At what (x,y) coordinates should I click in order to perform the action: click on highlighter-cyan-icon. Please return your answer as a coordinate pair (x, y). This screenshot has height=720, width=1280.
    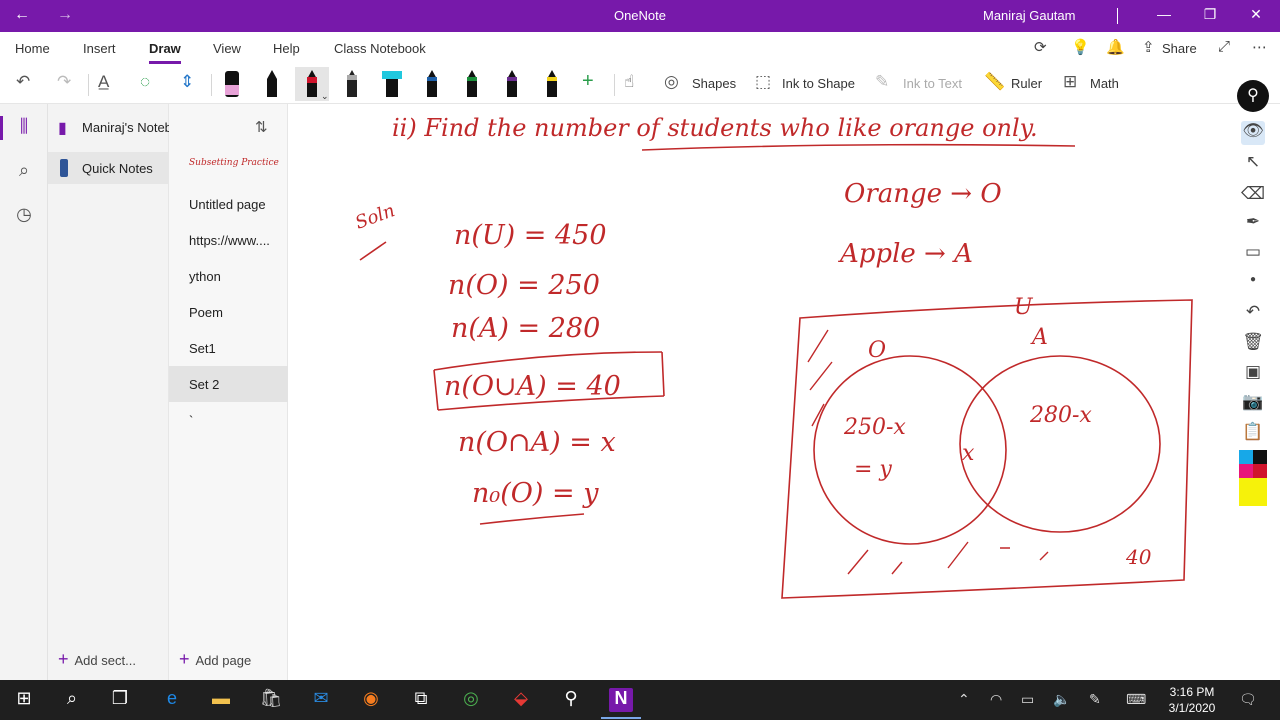
    Looking at the image, I should click on (392, 84).